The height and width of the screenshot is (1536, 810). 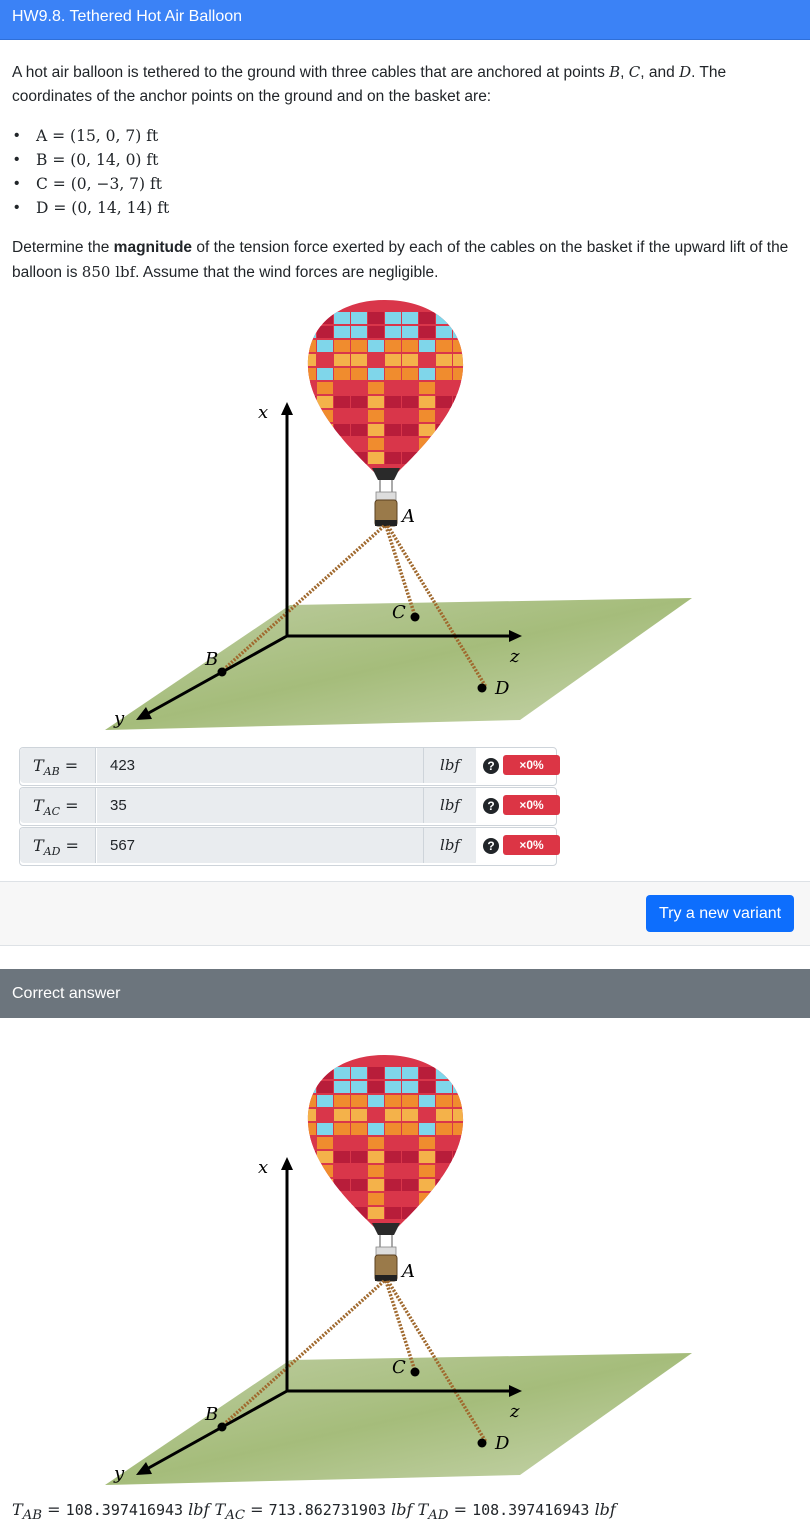 What do you see at coordinates (260, 805) in the screenshot?
I see `answer-input-TAC: 35` at bounding box center [260, 805].